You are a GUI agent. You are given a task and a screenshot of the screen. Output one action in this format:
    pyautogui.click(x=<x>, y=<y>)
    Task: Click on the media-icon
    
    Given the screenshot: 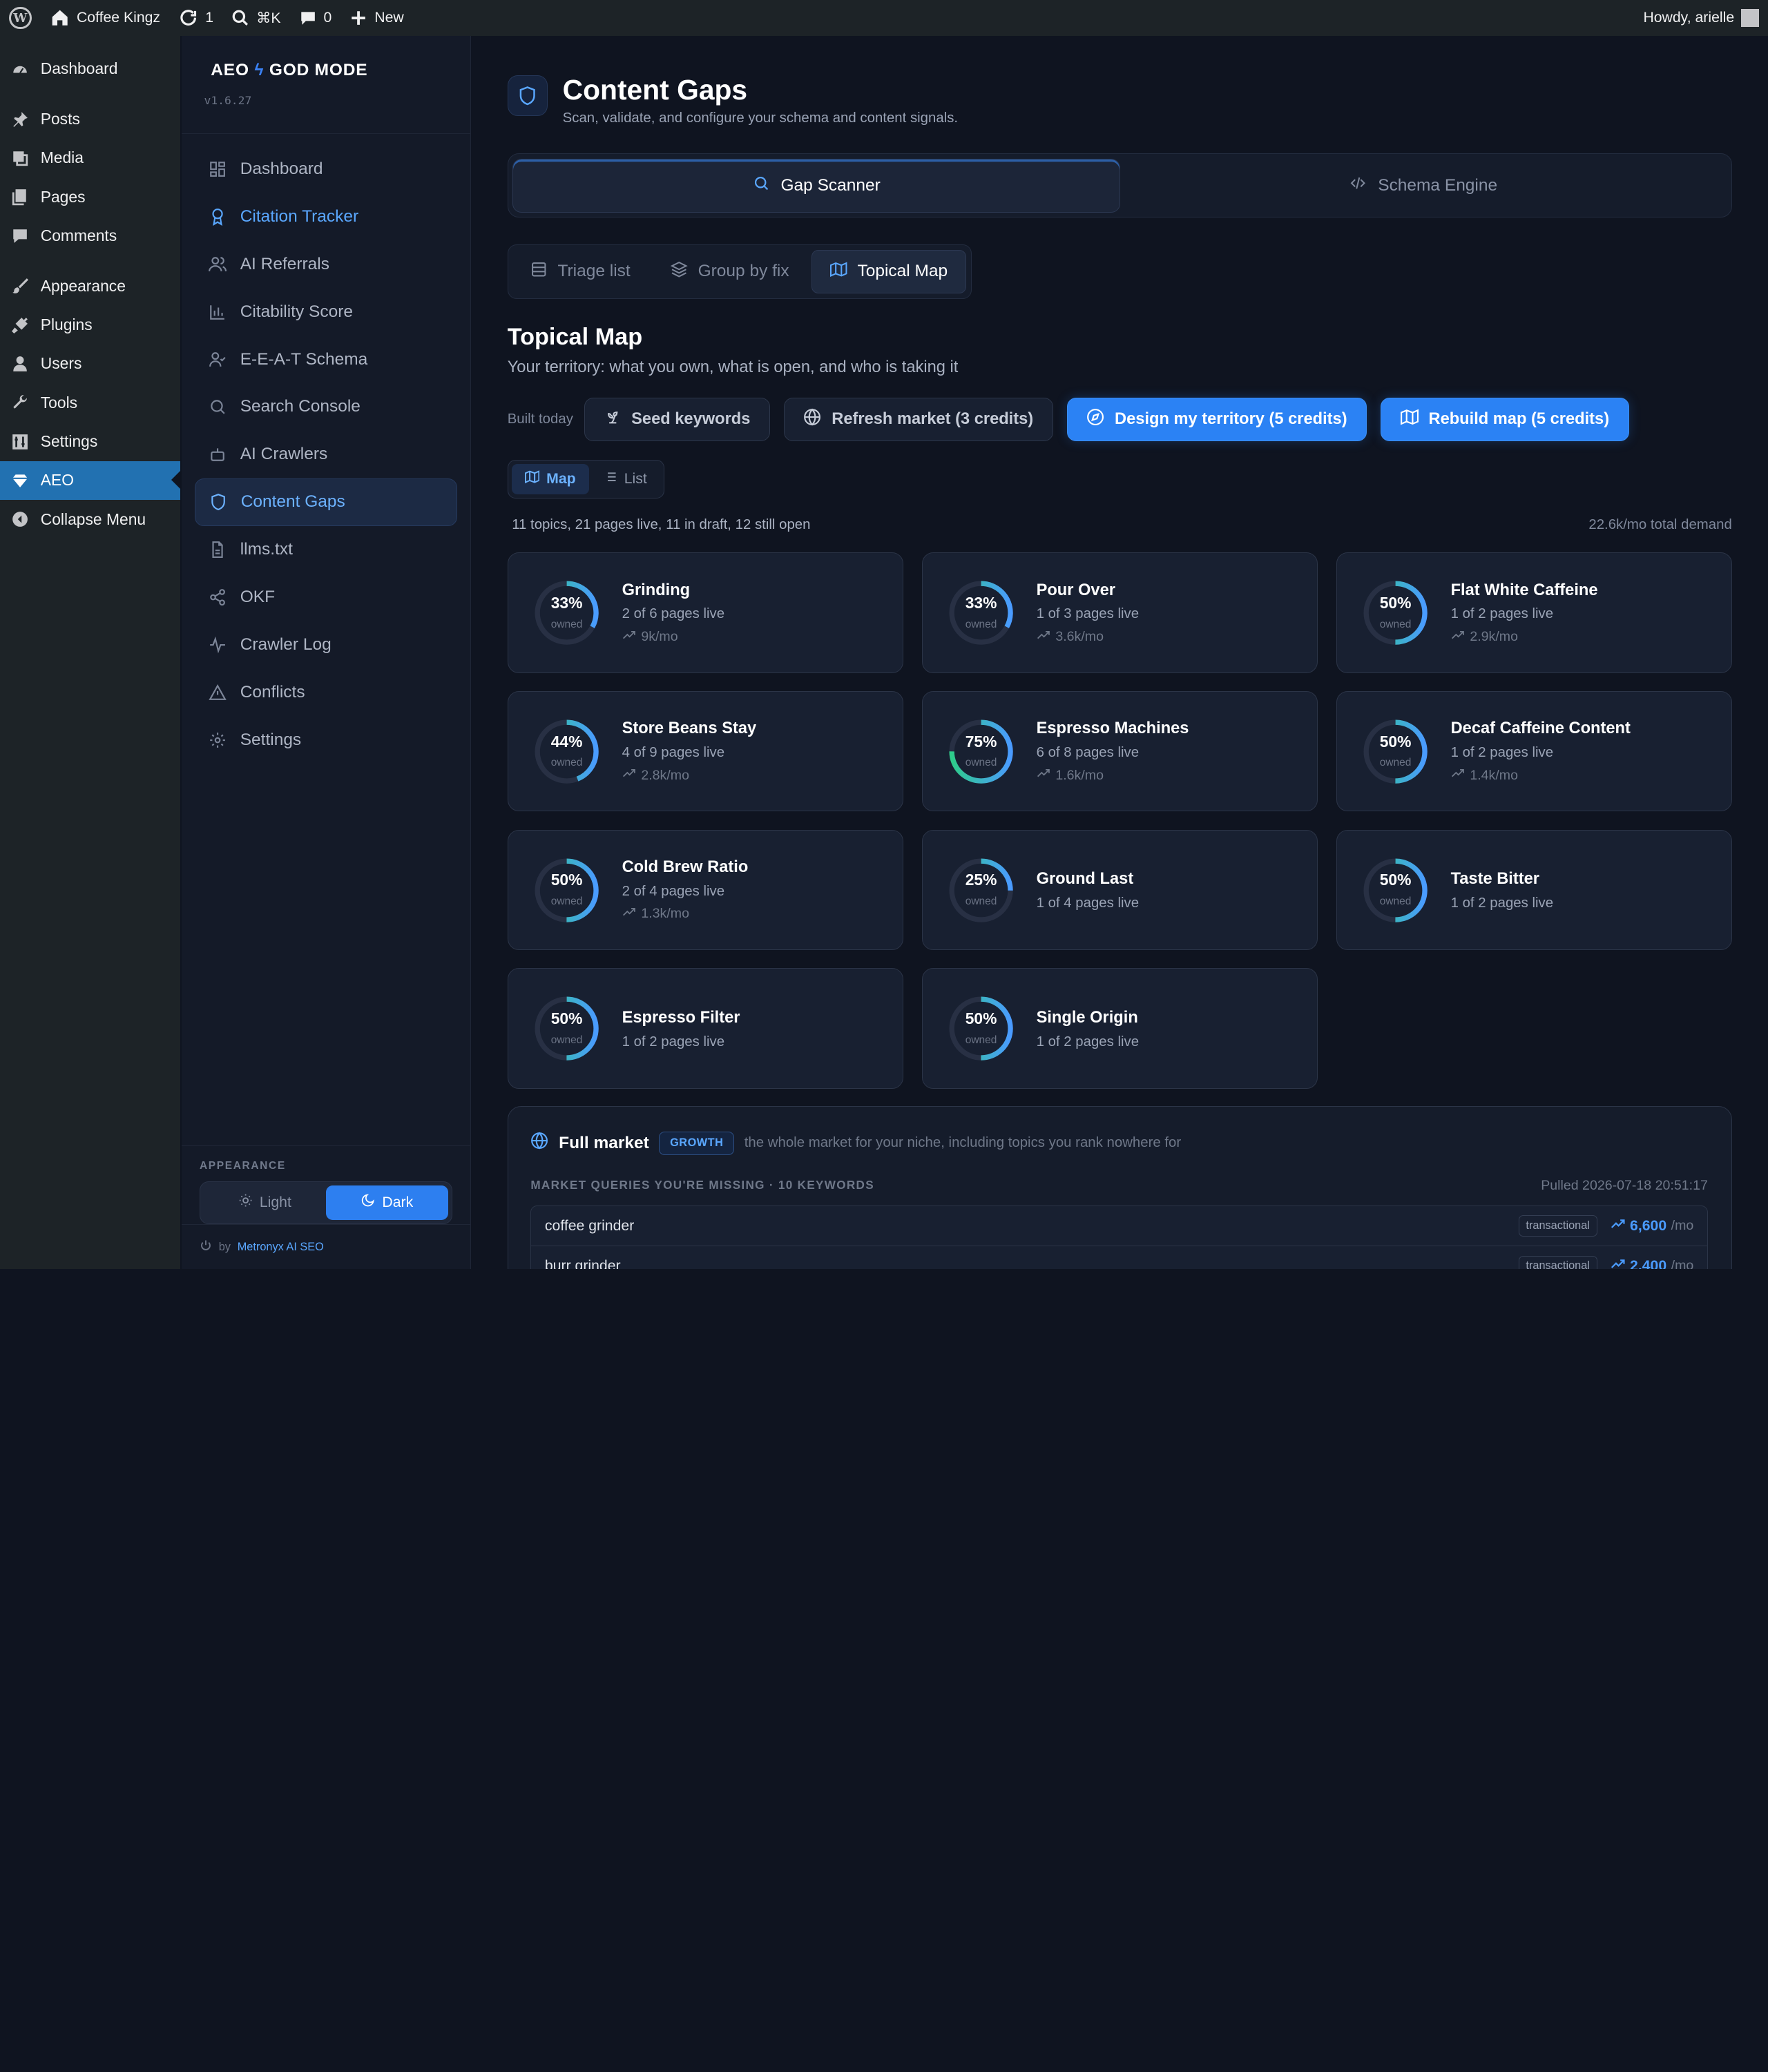 What is the action you would take?
    pyautogui.click(x=20, y=158)
    